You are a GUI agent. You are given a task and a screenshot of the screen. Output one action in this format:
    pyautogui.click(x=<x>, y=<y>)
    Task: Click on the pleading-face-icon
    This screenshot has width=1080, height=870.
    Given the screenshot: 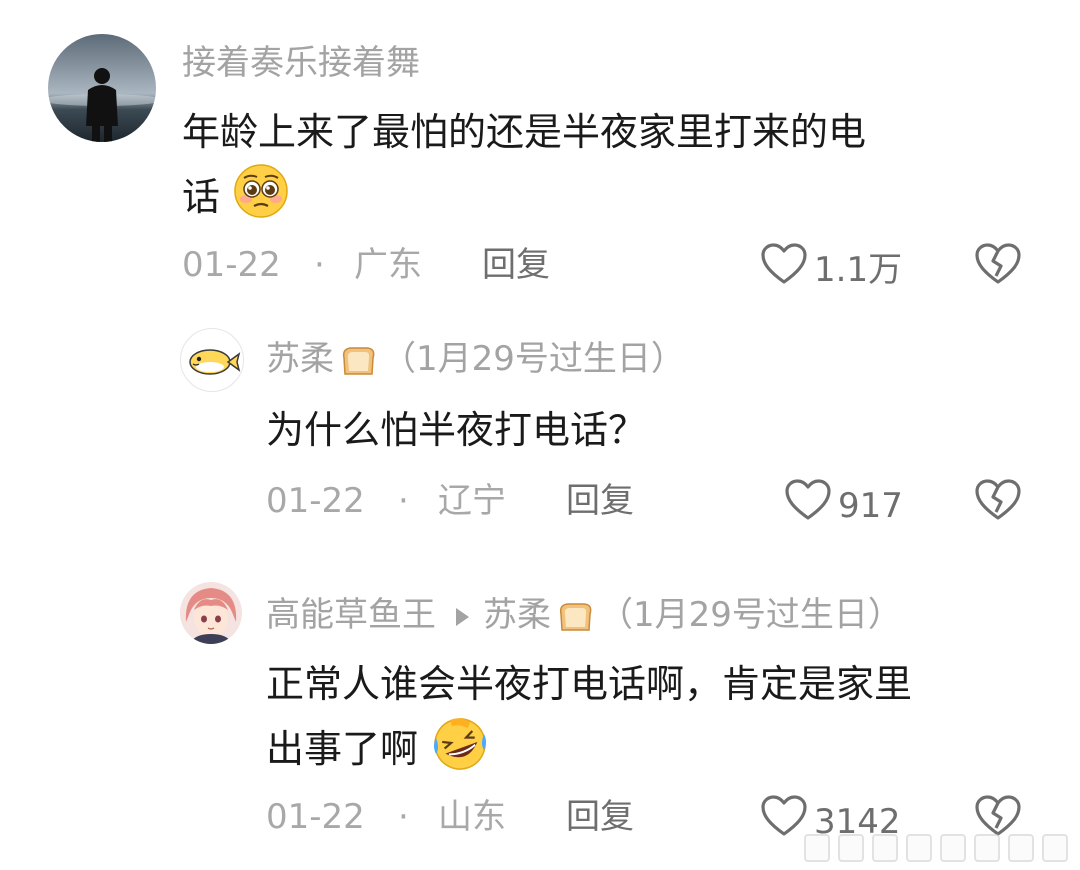 What is the action you would take?
    pyautogui.click(x=261, y=199)
    